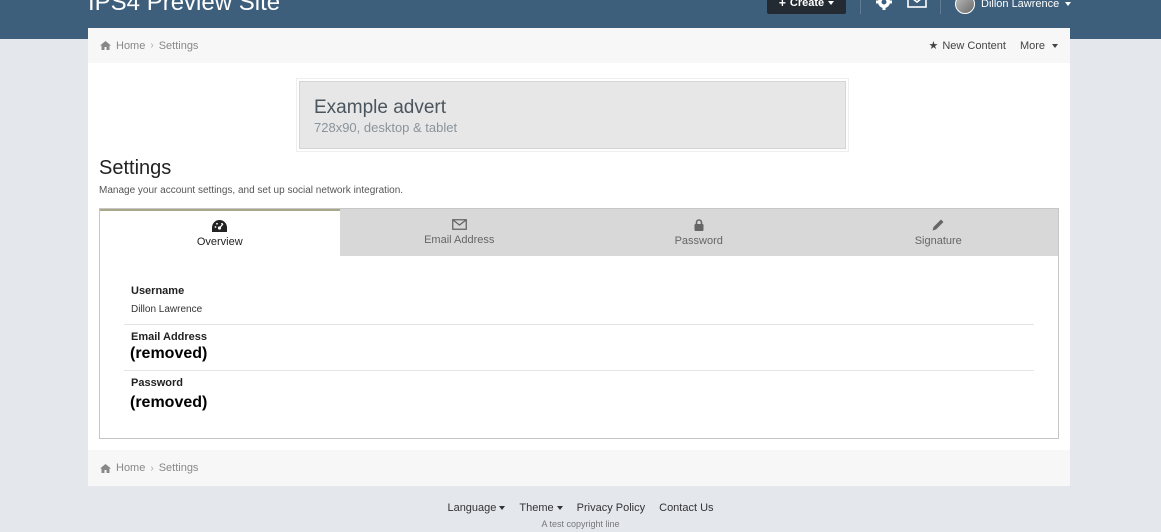  Describe the element at coordinates (459, 224) in the screenshot. I see `envelope-icon` at that location.